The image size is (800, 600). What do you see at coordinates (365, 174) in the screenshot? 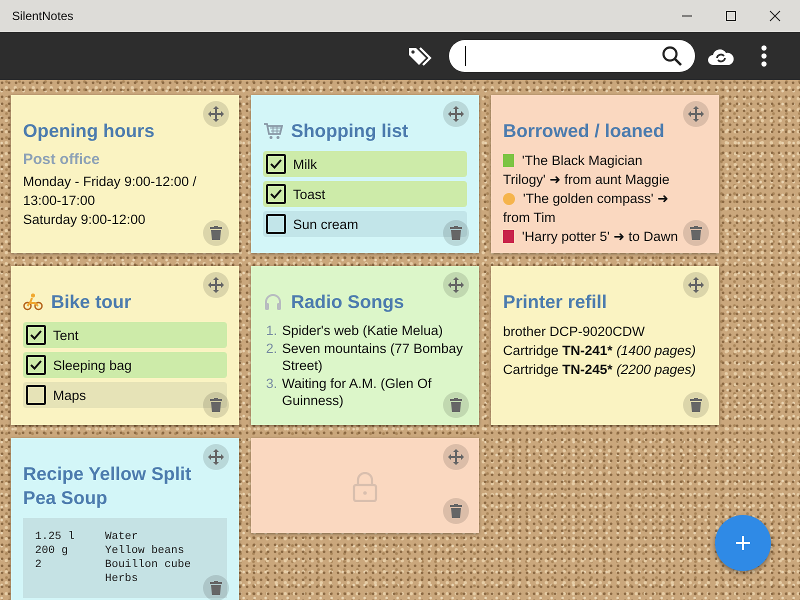
I see `note-card: Shopping list Milk Toast Sun cream` at bounding box center [365, 174].